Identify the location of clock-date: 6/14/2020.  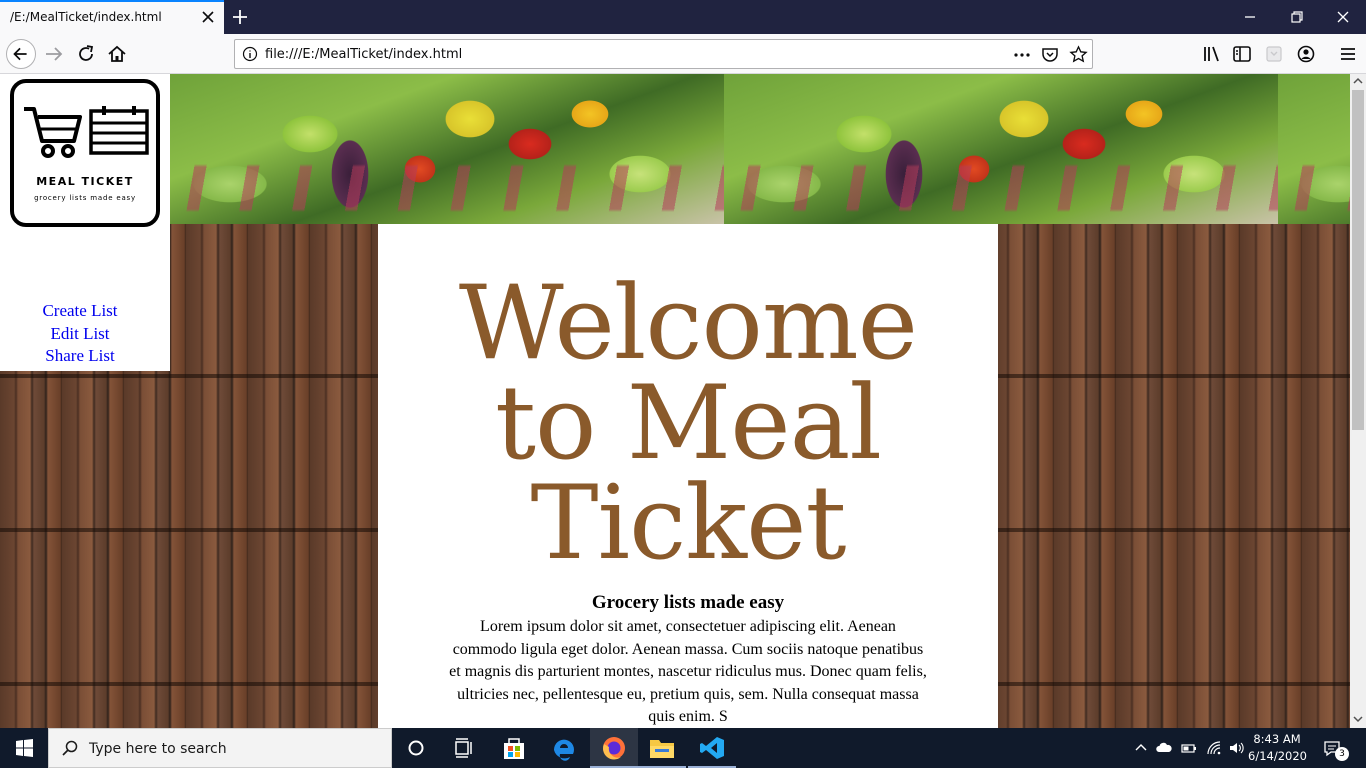
(1277, 756).